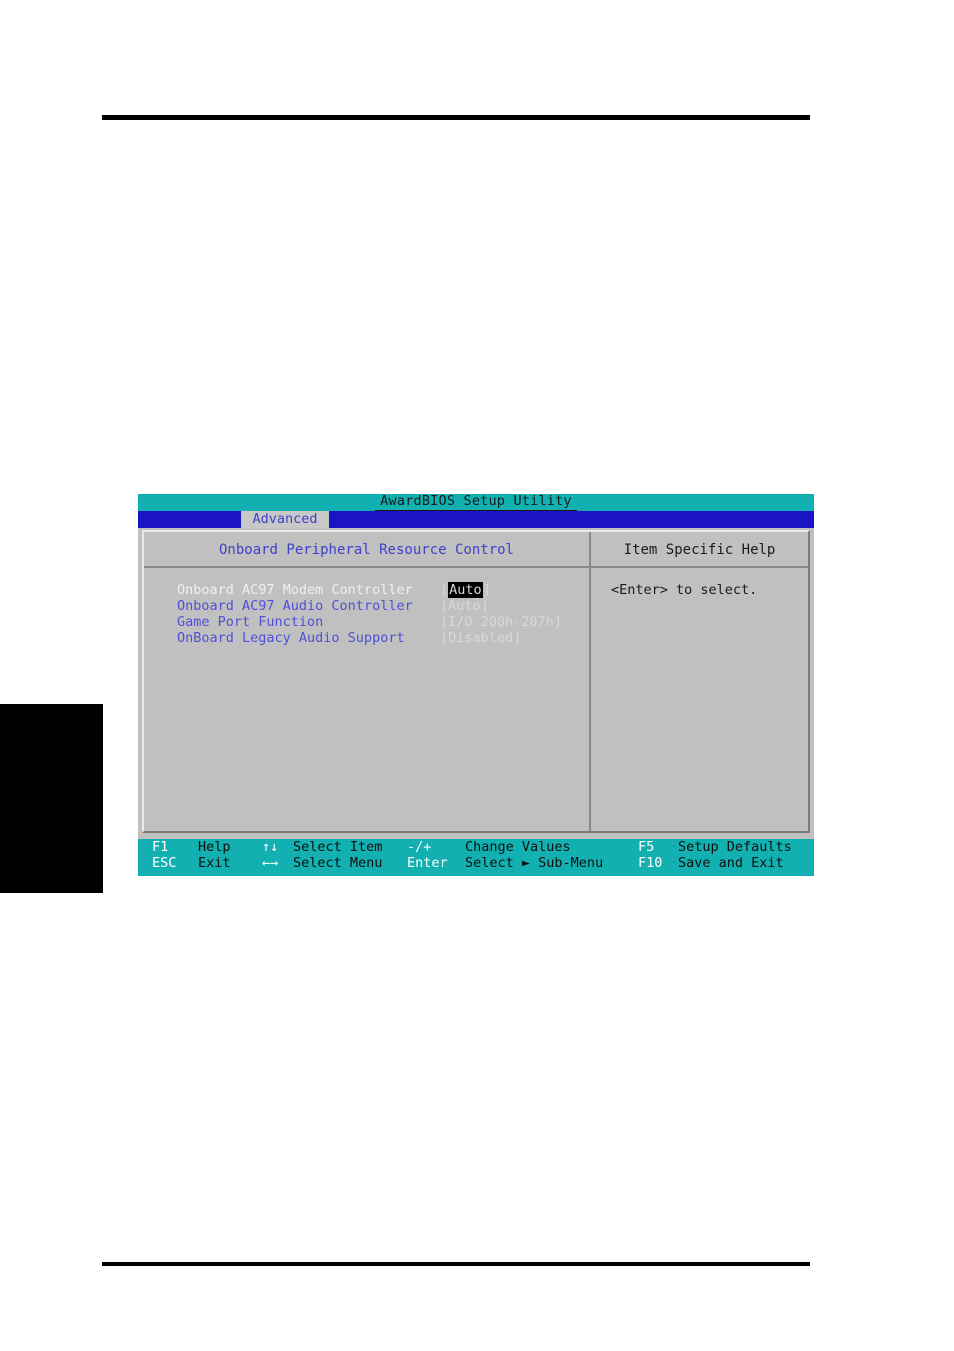  I want to click on bios-title: AwardBIOS Setup Utility, so click(476, 501).